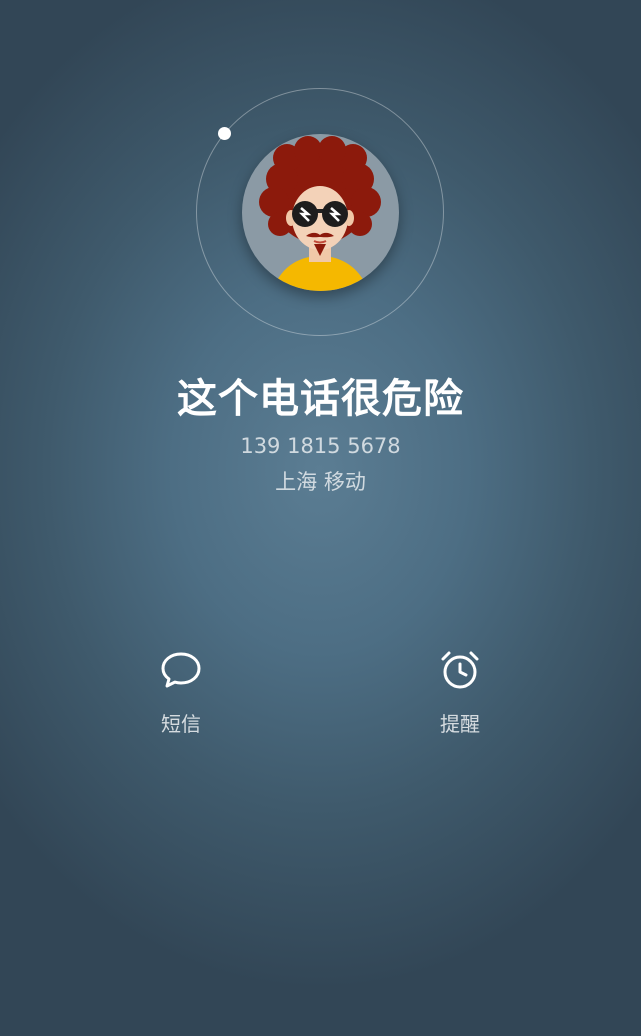 Image resolution: width=641 pixels, height=1036 pixels. Describe the element at coordinates (181, 724) in the screenshot. I see `sms-label: 短信` at that location.